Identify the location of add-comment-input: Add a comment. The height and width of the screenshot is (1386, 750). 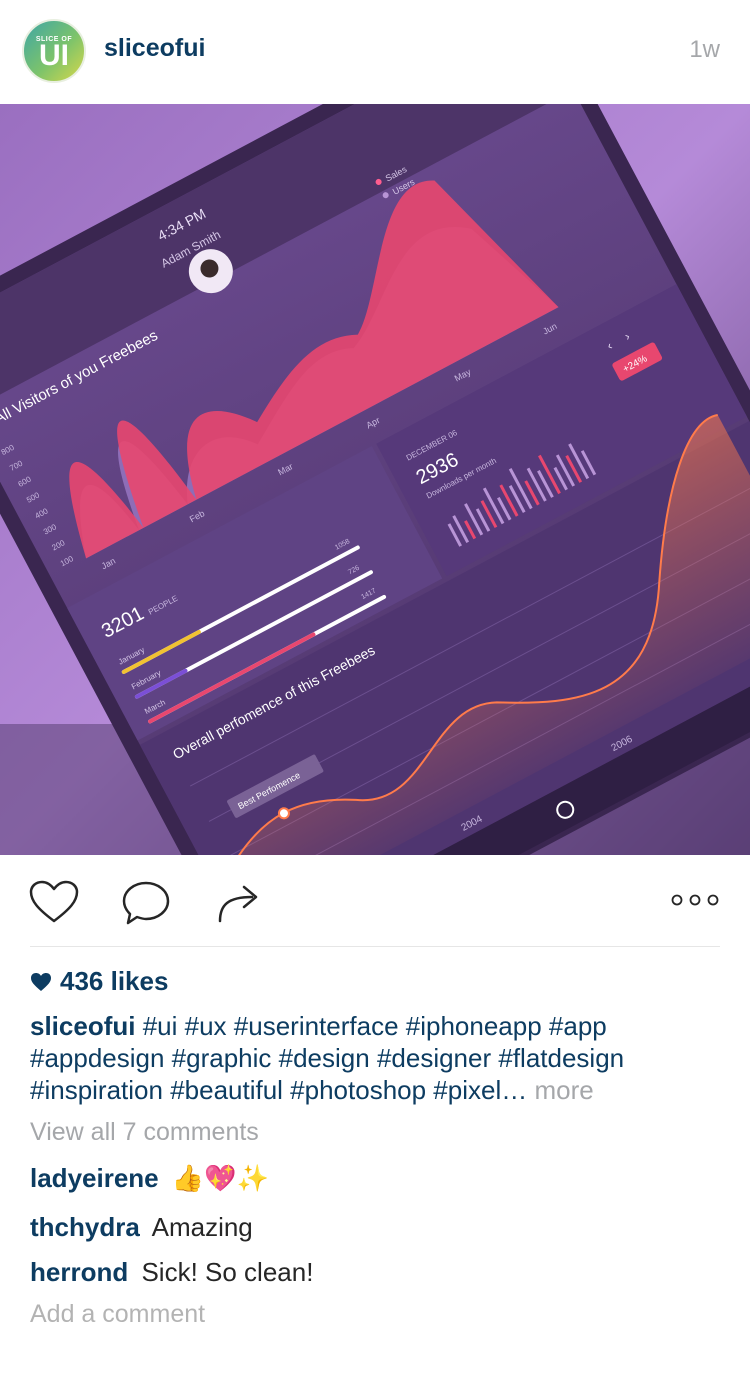
(117, 1314).